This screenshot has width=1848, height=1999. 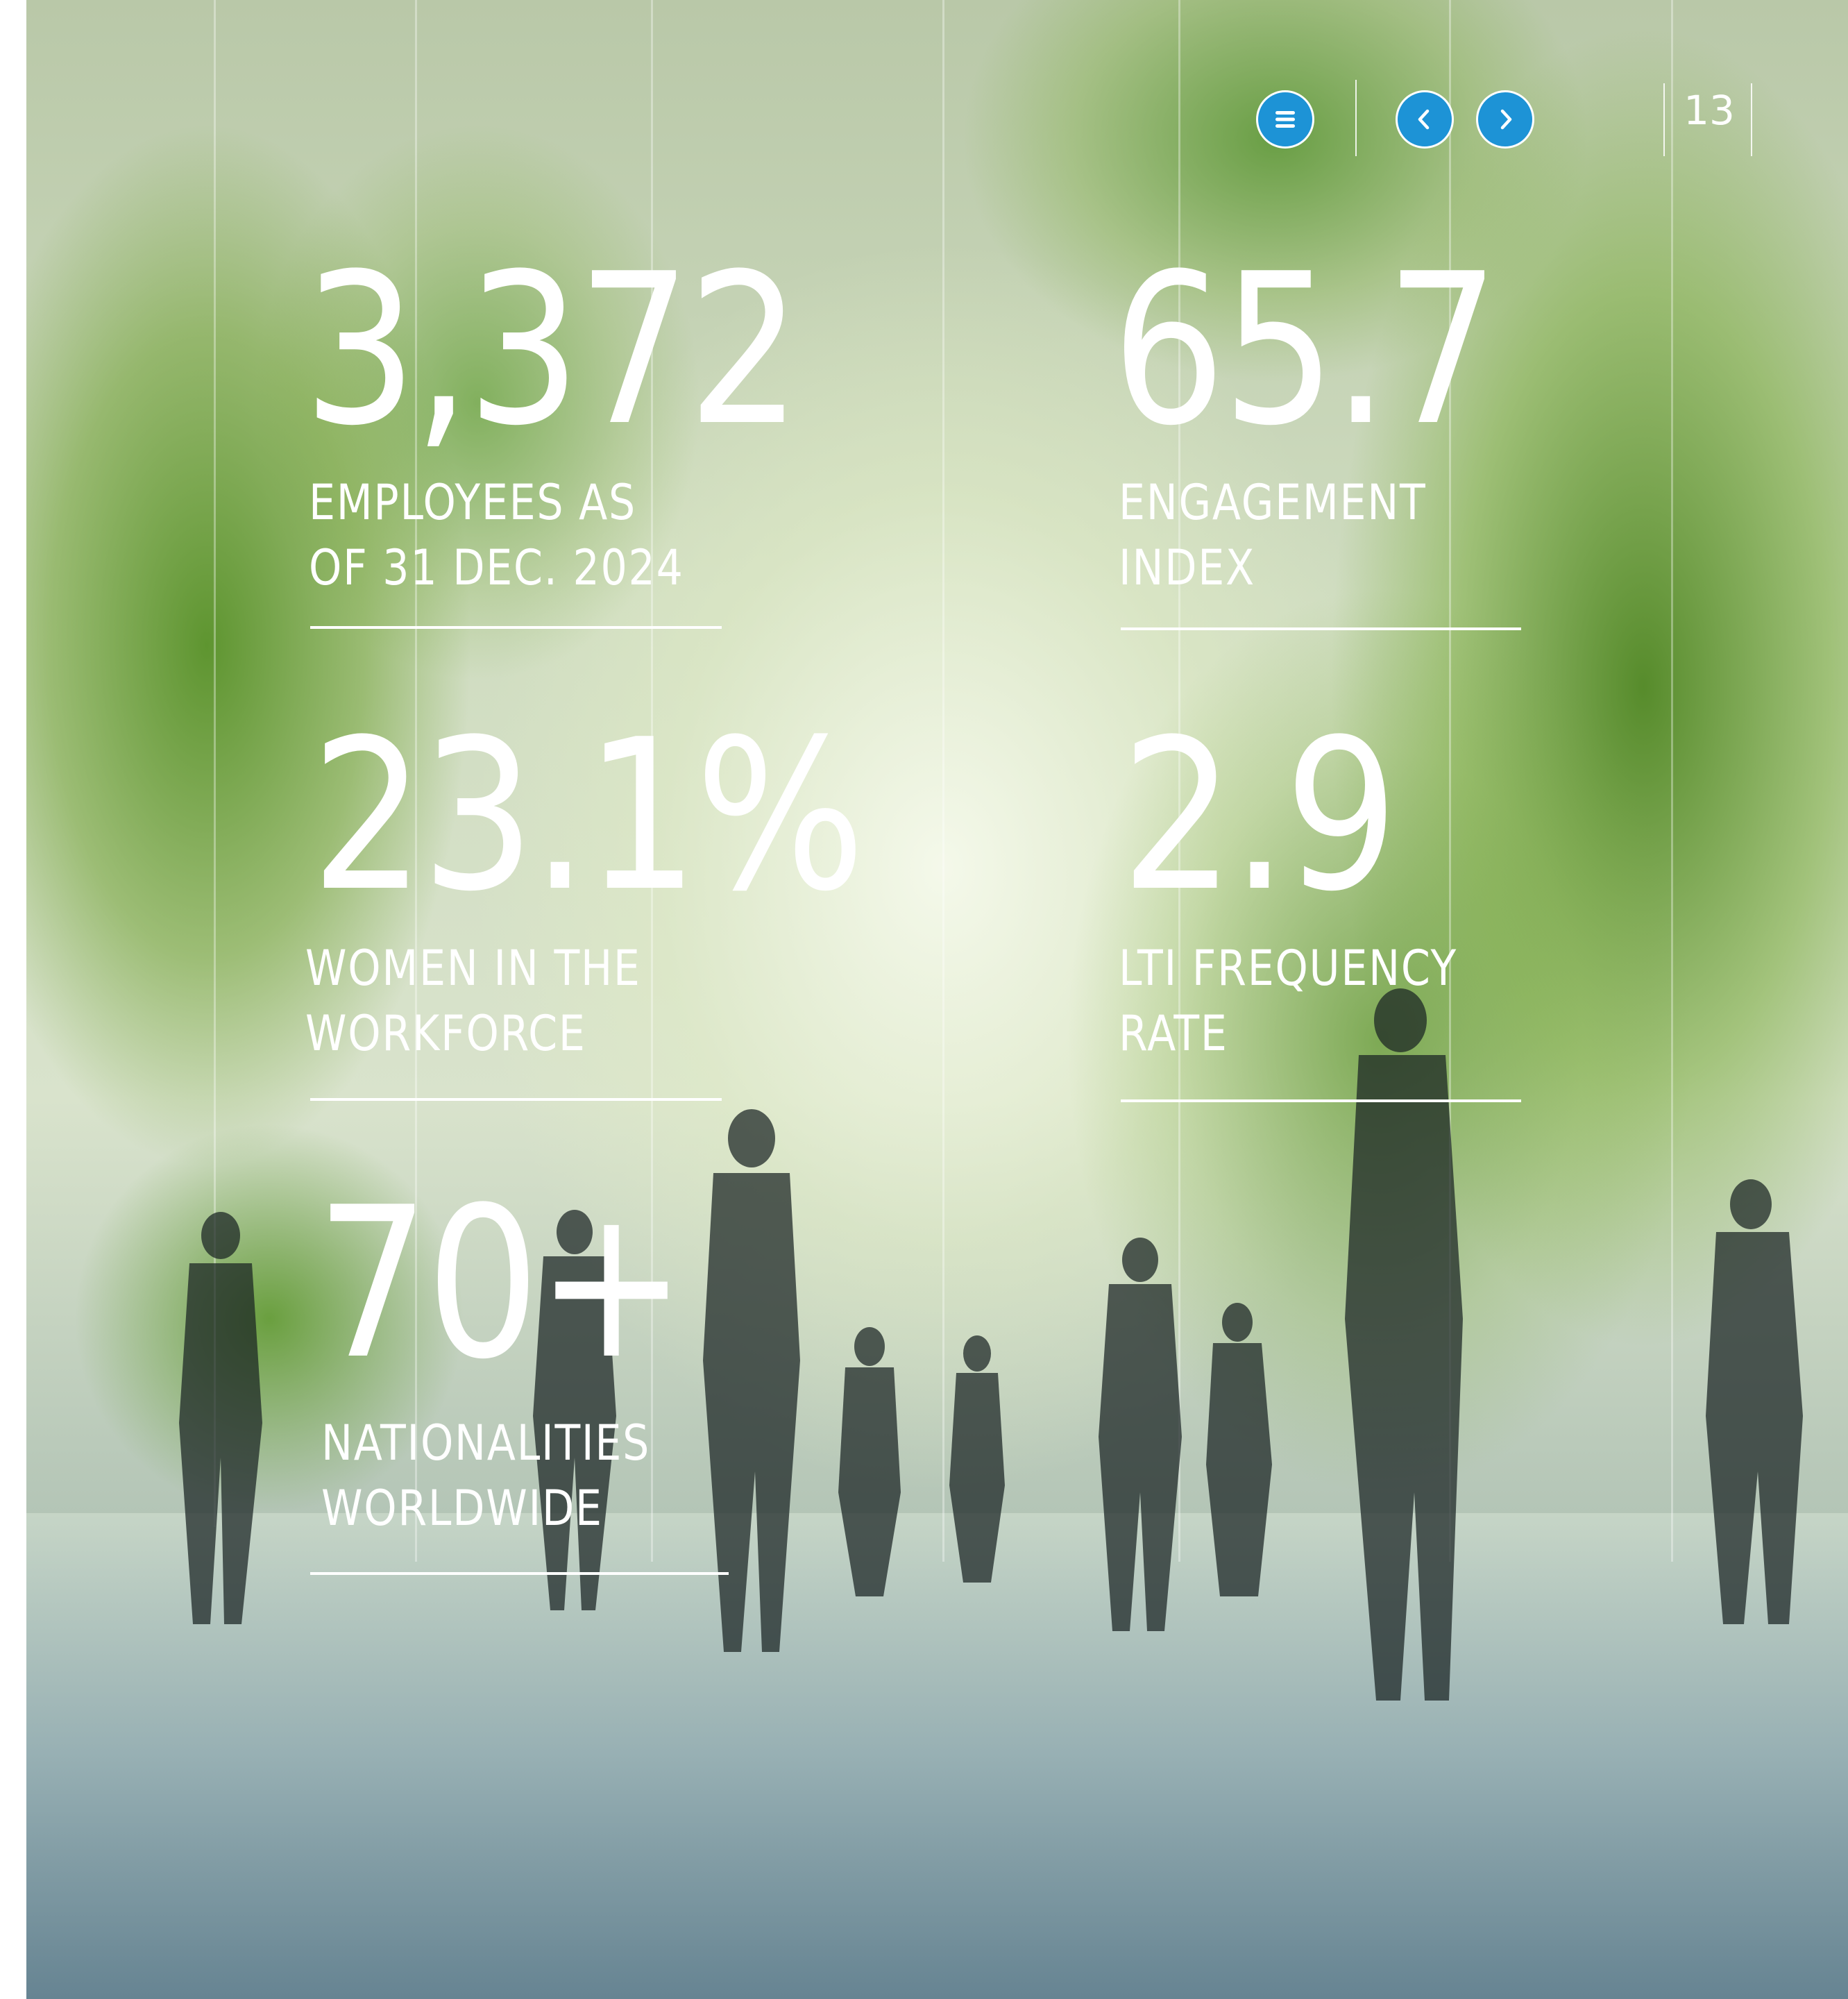 What do you see at coordinates (1306, 350) in the screenshot?
I see `stat-value-engagement: 65.7` at bounding box center [1306, 350].